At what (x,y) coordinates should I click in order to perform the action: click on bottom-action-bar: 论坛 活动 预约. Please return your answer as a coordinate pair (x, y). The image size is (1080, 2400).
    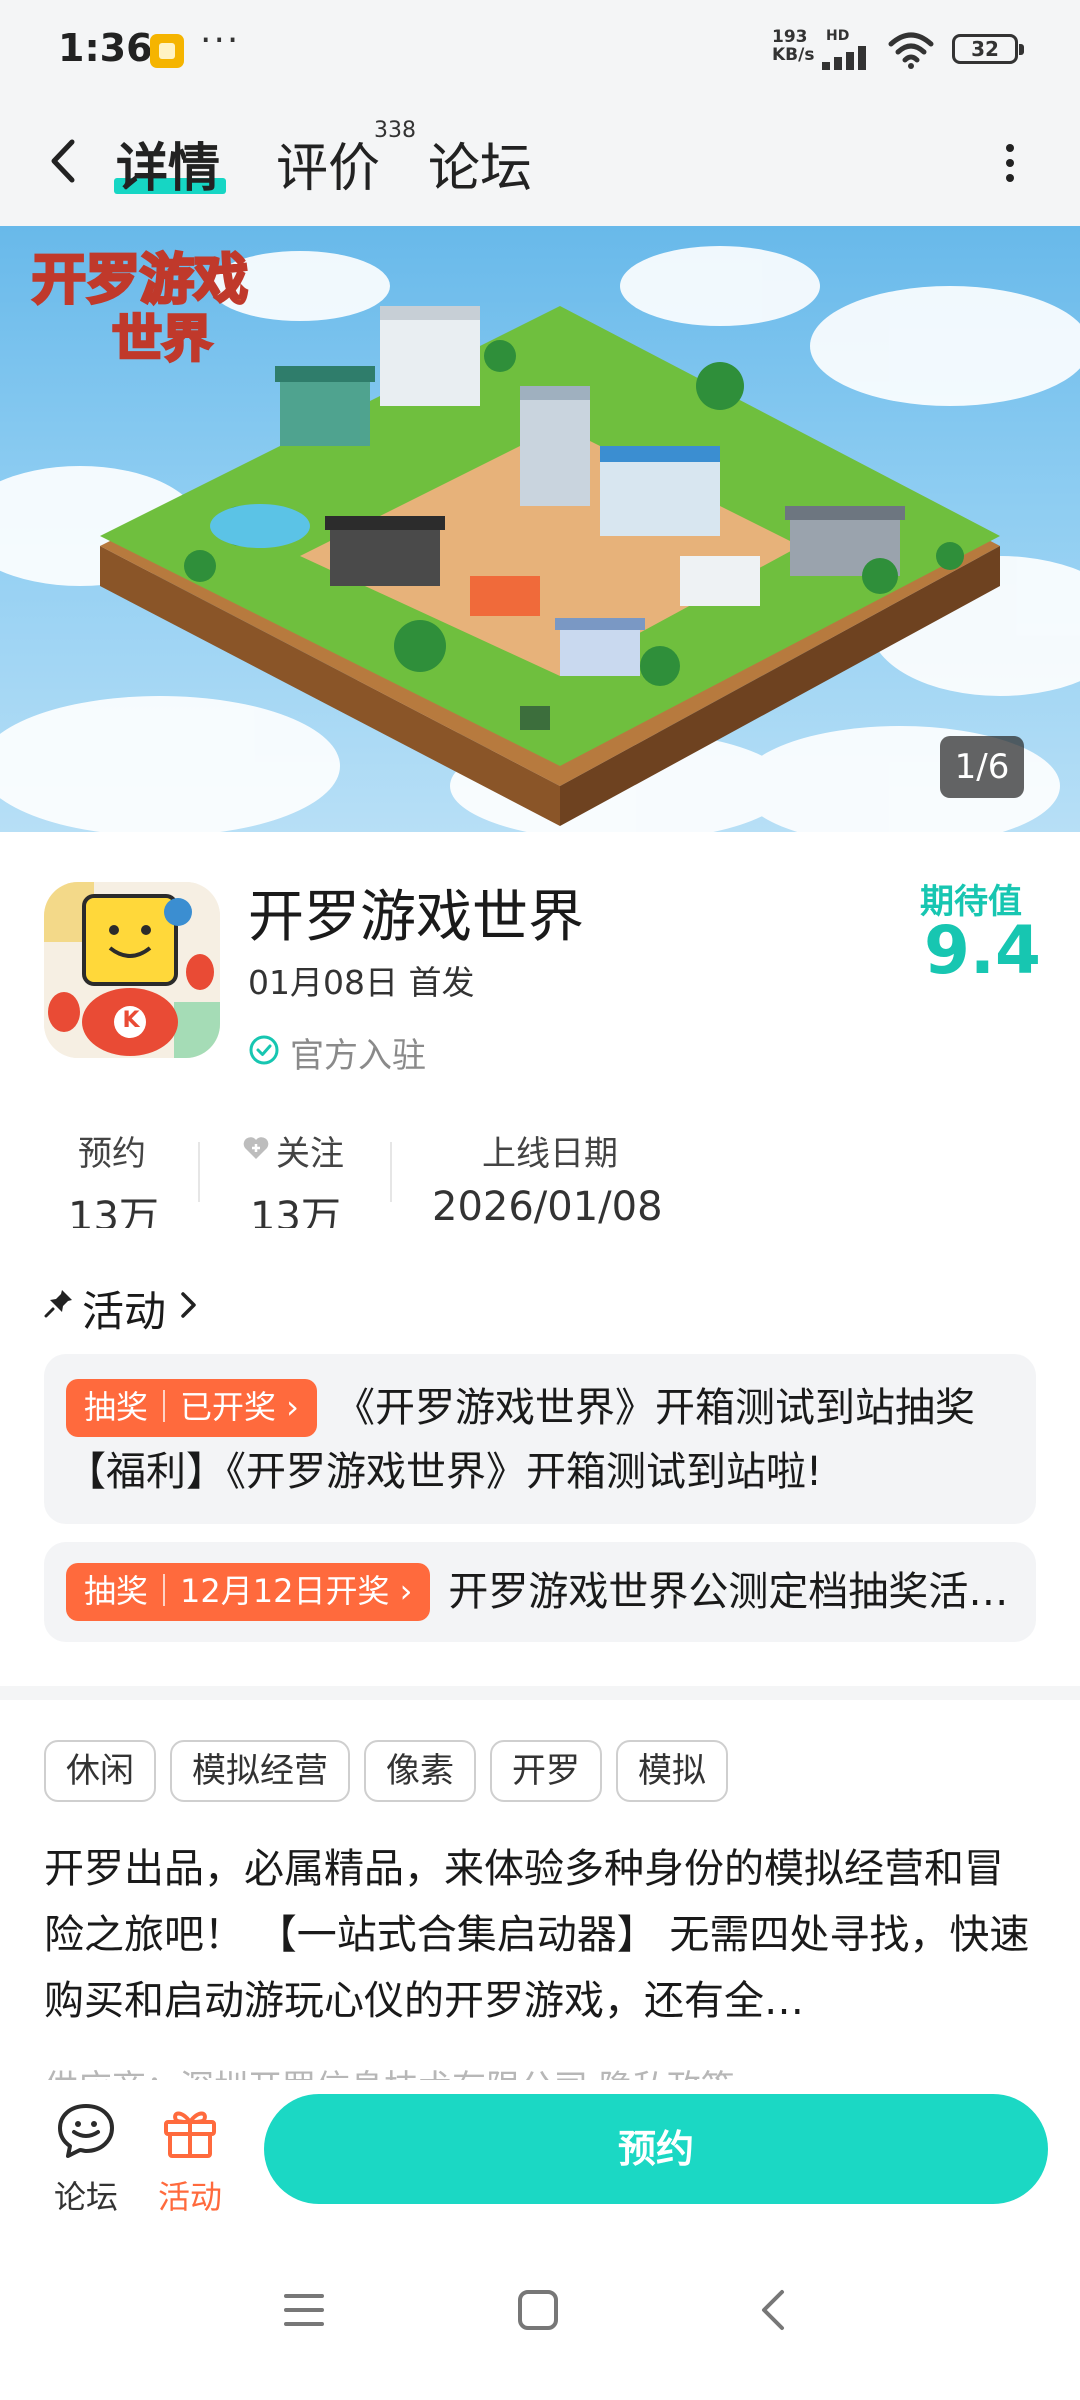
    Looking at the image, I should click on (540, 2155).